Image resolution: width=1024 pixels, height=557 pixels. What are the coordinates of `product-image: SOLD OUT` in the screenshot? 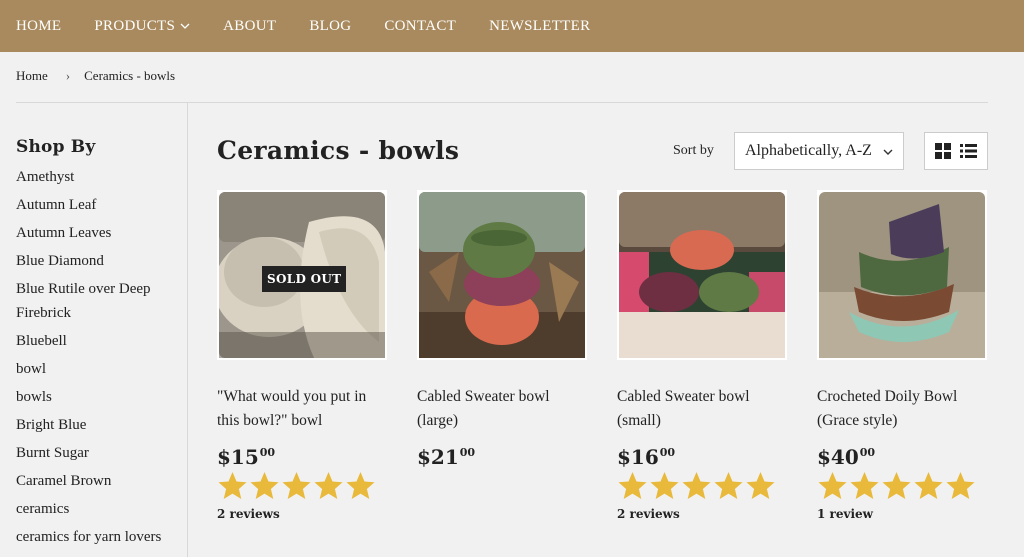 It's located at (302, 275).